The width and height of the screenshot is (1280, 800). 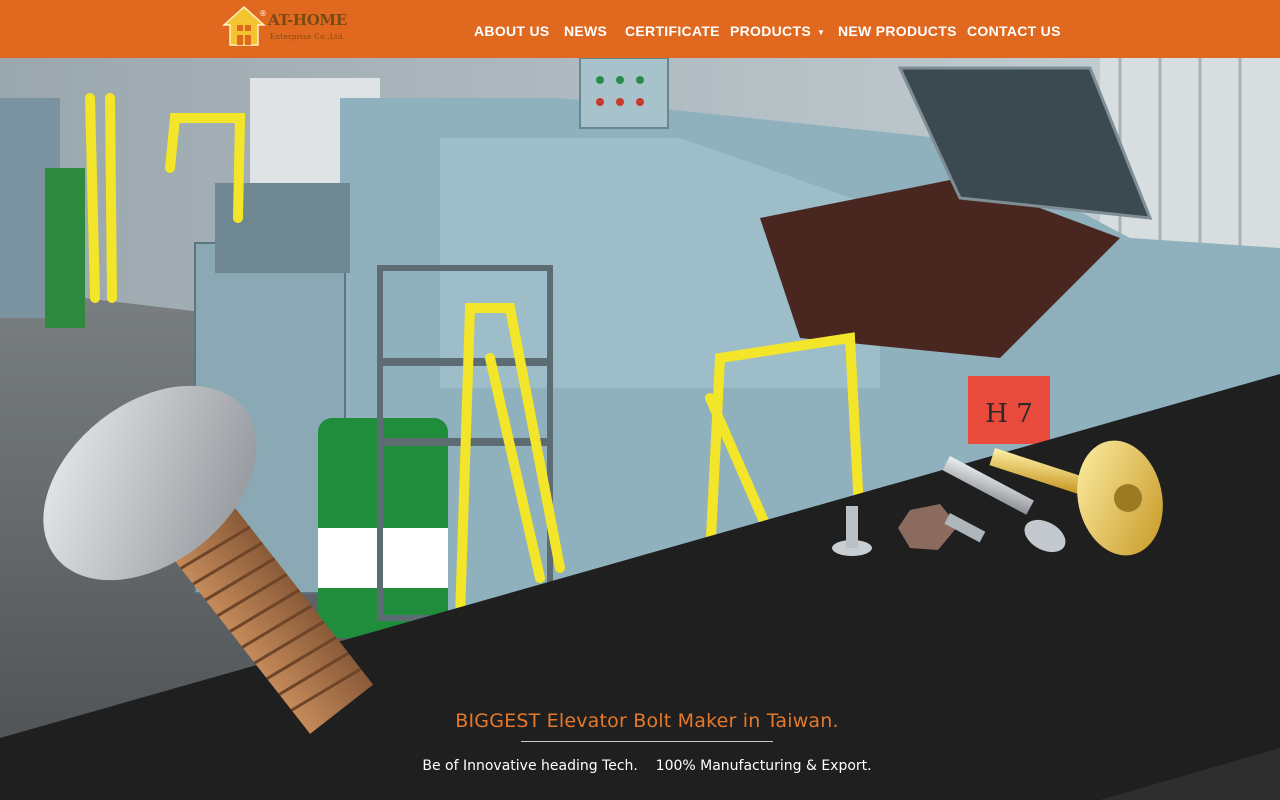 I want to click on nav-products: PRODUCTS ▼, so click(x=777, y=31).